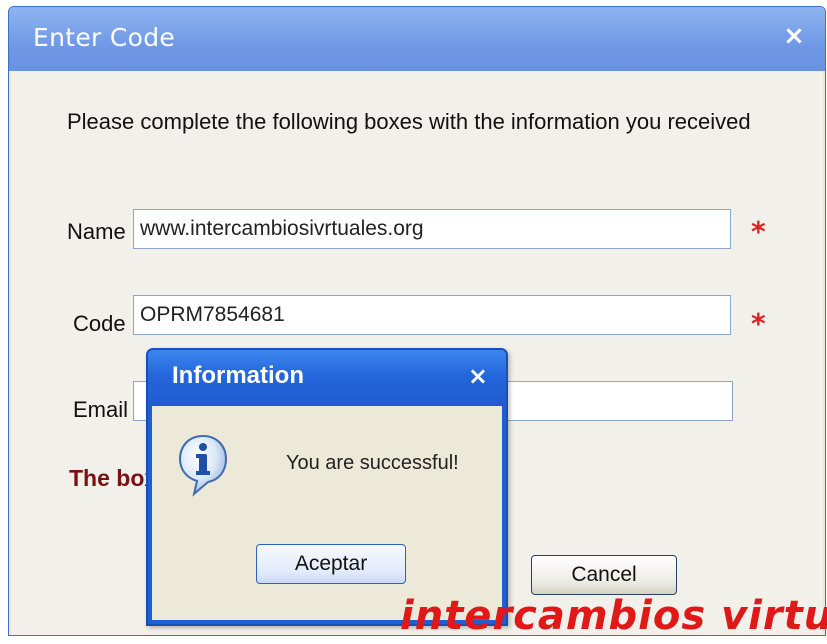 The width and height of the screenshot is (827, 644). What do you see at coordinates (478, 376) in the screenshot?
I see `info-close-icon: ×` at bounding box center [478, 376].